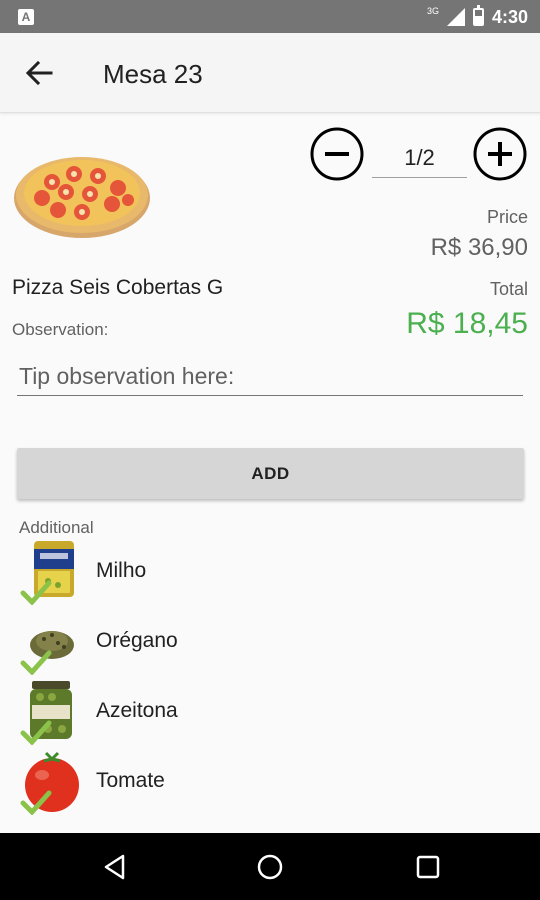 This screenshot has height=900, width=540. Describe the element at coordinates (26, 17) in the screenshot. I see `app-notification-icon: A` at that location.